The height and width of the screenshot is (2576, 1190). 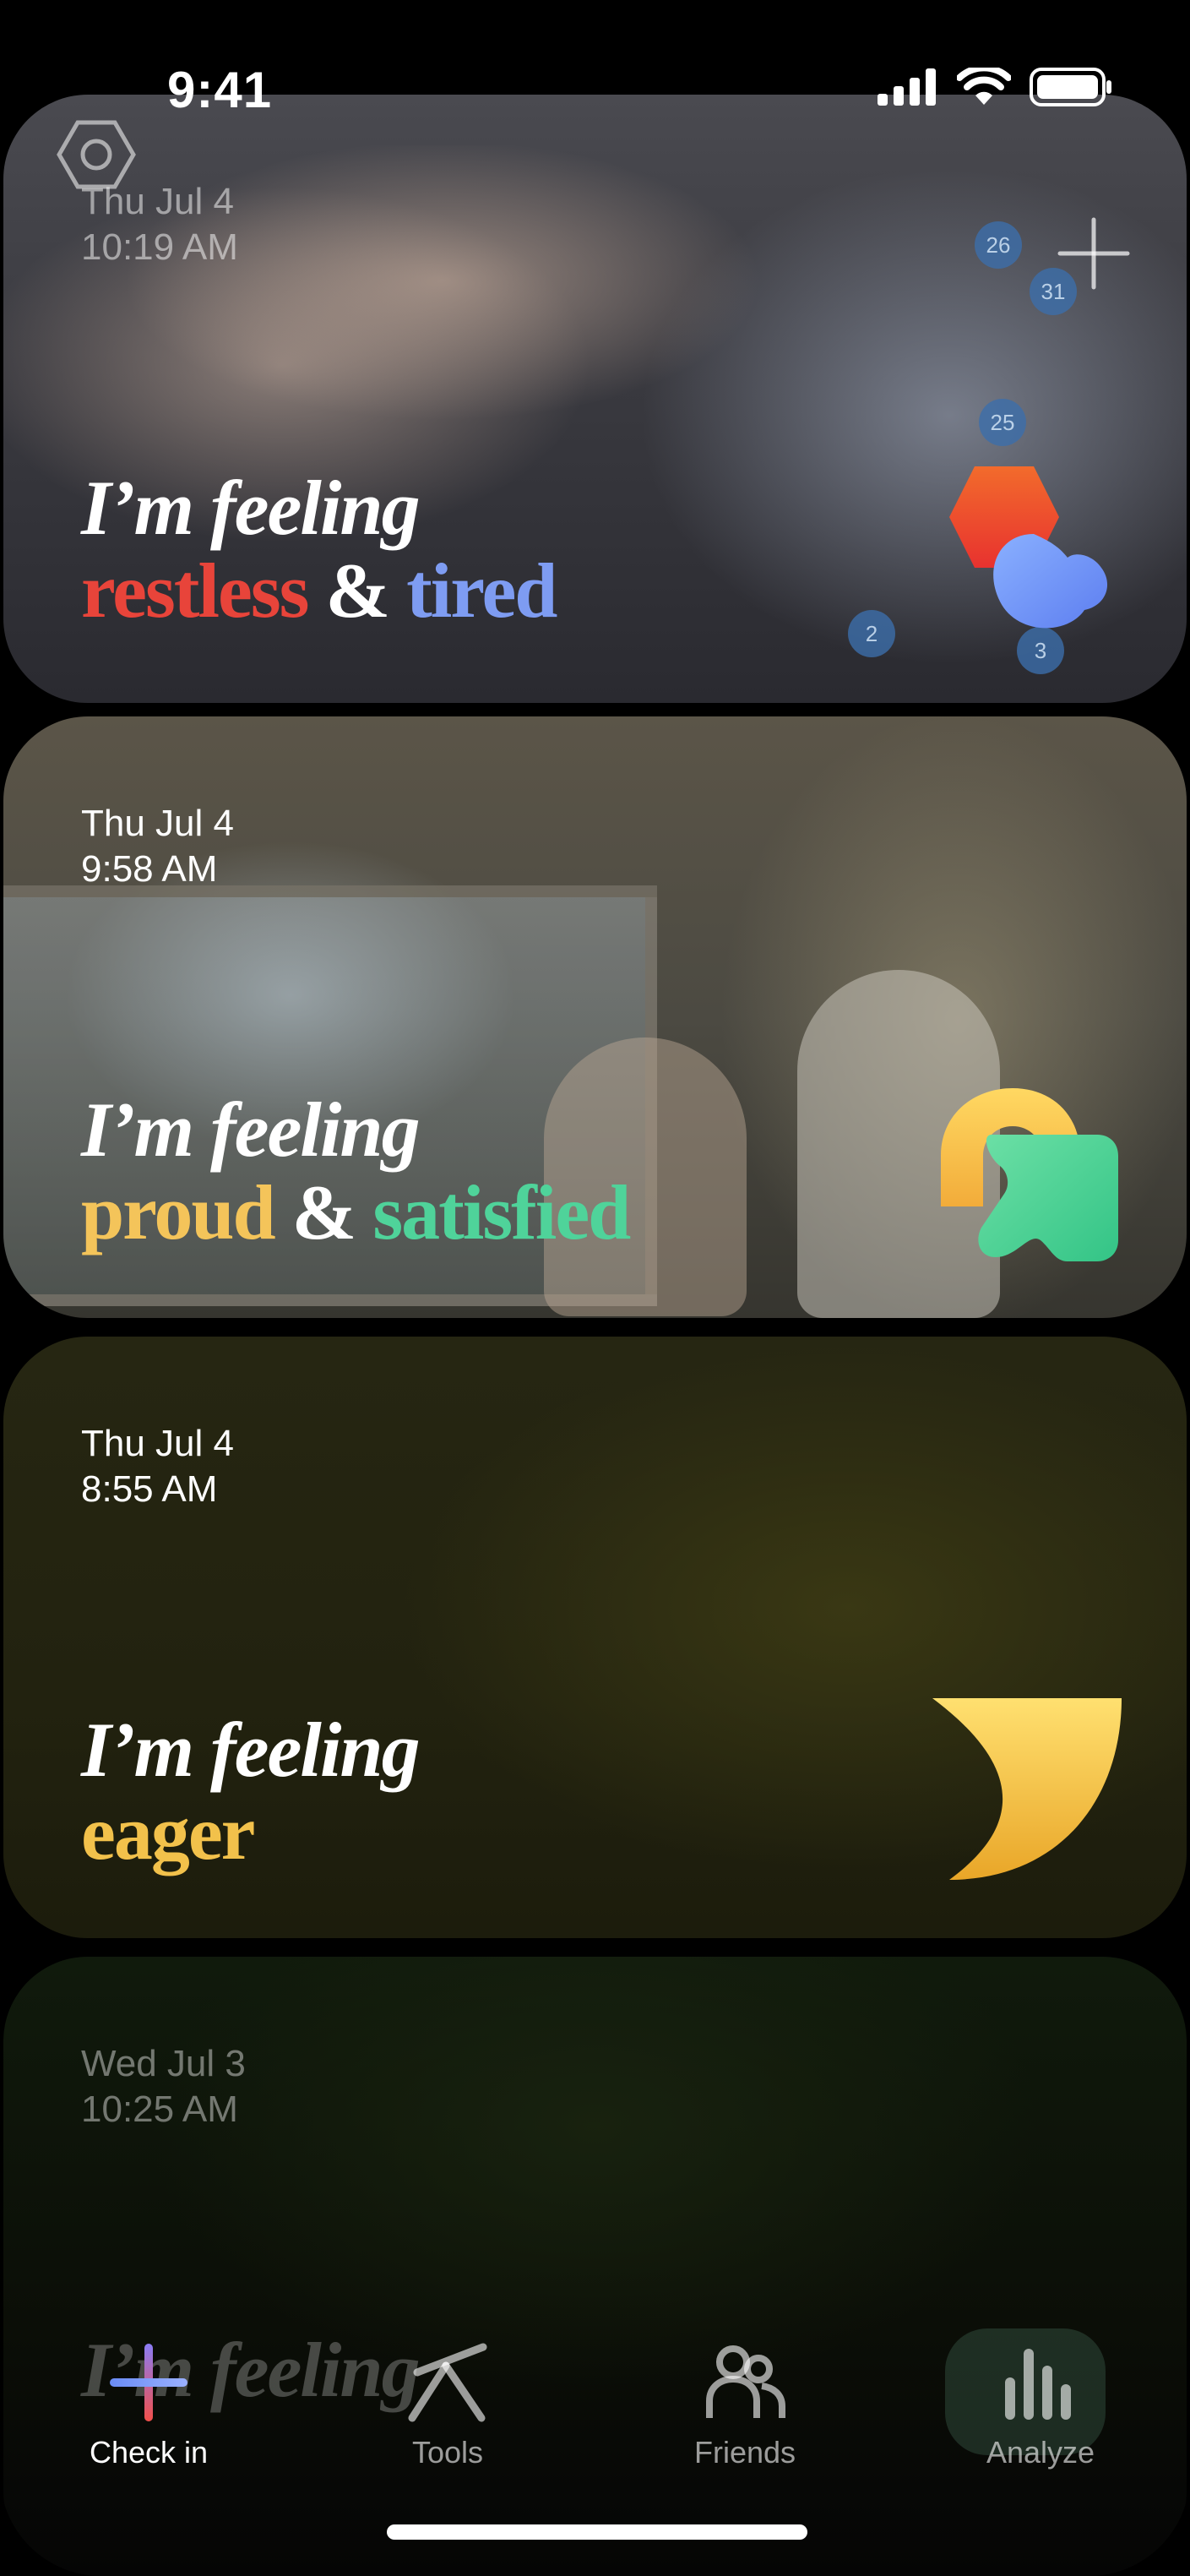 What do you see at coordinates (168, 1832) in the screenshot?
I see `emotion-primary: eager` at bounding box center [168, 1832].